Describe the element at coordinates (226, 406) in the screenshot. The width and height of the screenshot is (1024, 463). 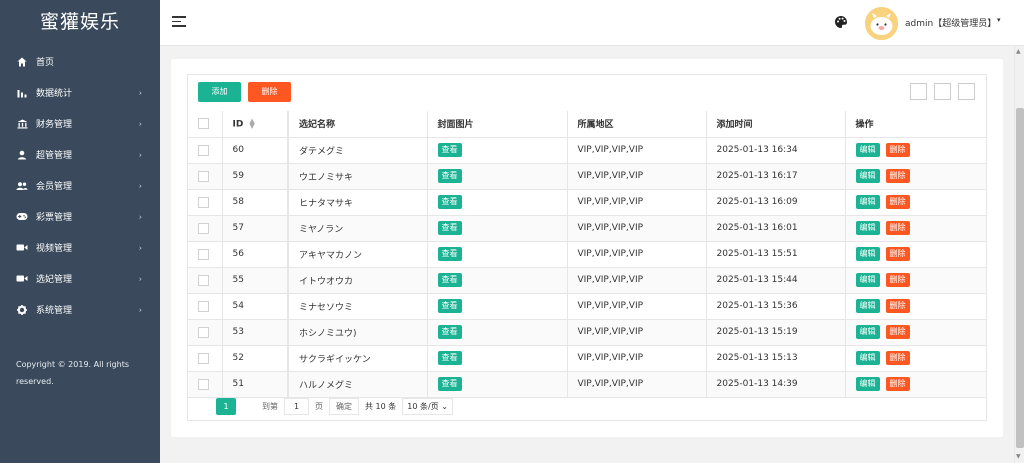
I see `page-number-current: 1` at that location.